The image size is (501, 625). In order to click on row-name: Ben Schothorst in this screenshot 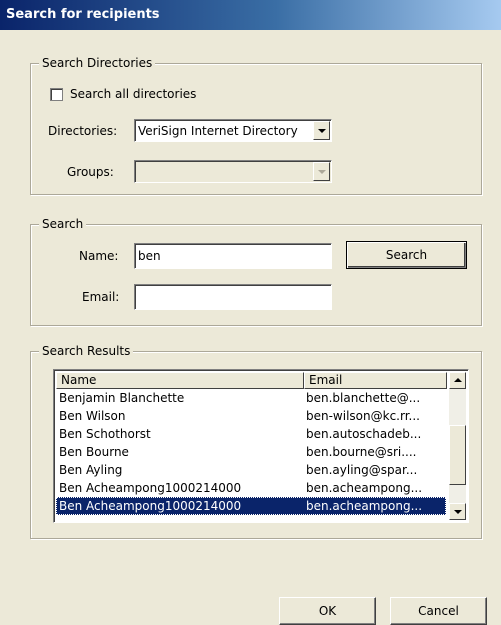, I will do `click(105, 434)`.